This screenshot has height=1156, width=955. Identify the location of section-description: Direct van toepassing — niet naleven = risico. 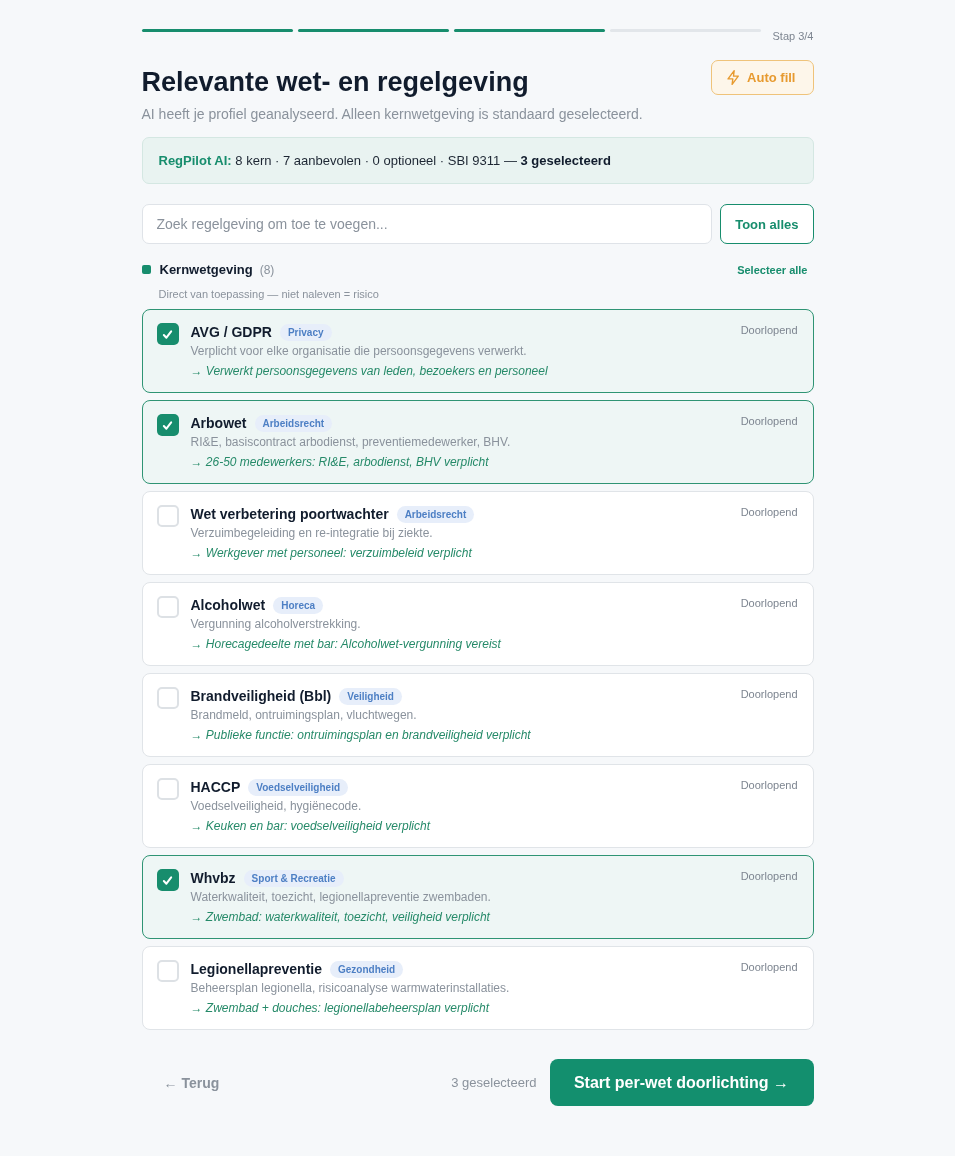
(269, 294).